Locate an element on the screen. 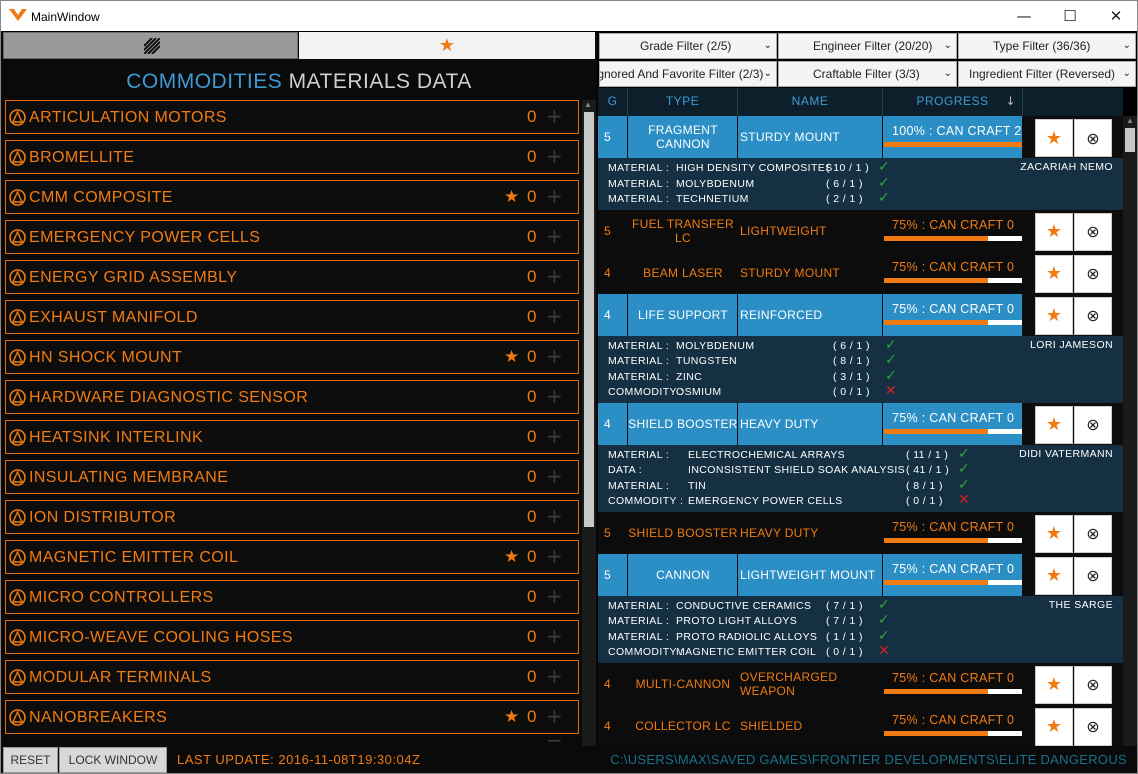 The height and width of the screenshot is (774, 1138). hatched-icon is located at coordinates (152, 46).